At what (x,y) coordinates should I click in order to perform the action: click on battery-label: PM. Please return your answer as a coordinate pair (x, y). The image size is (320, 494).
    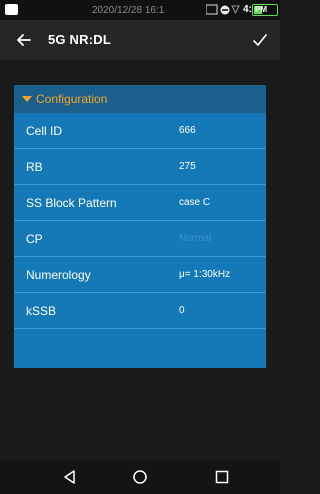
    Looking at the image, I should click on (261, 9).